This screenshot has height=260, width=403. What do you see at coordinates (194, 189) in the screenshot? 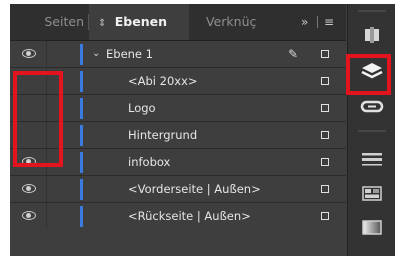
I see `layer-name: <Vorderseite | Außen>` at bounding box center [194, 189].